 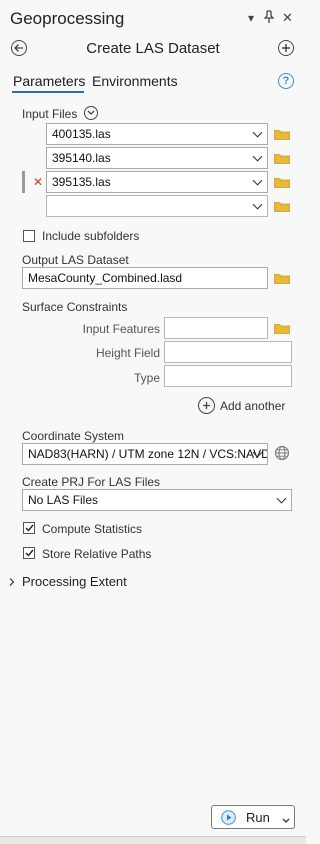 I want to click on surface-constraints-label: Surface Constraints, so click(x=75, y=307).